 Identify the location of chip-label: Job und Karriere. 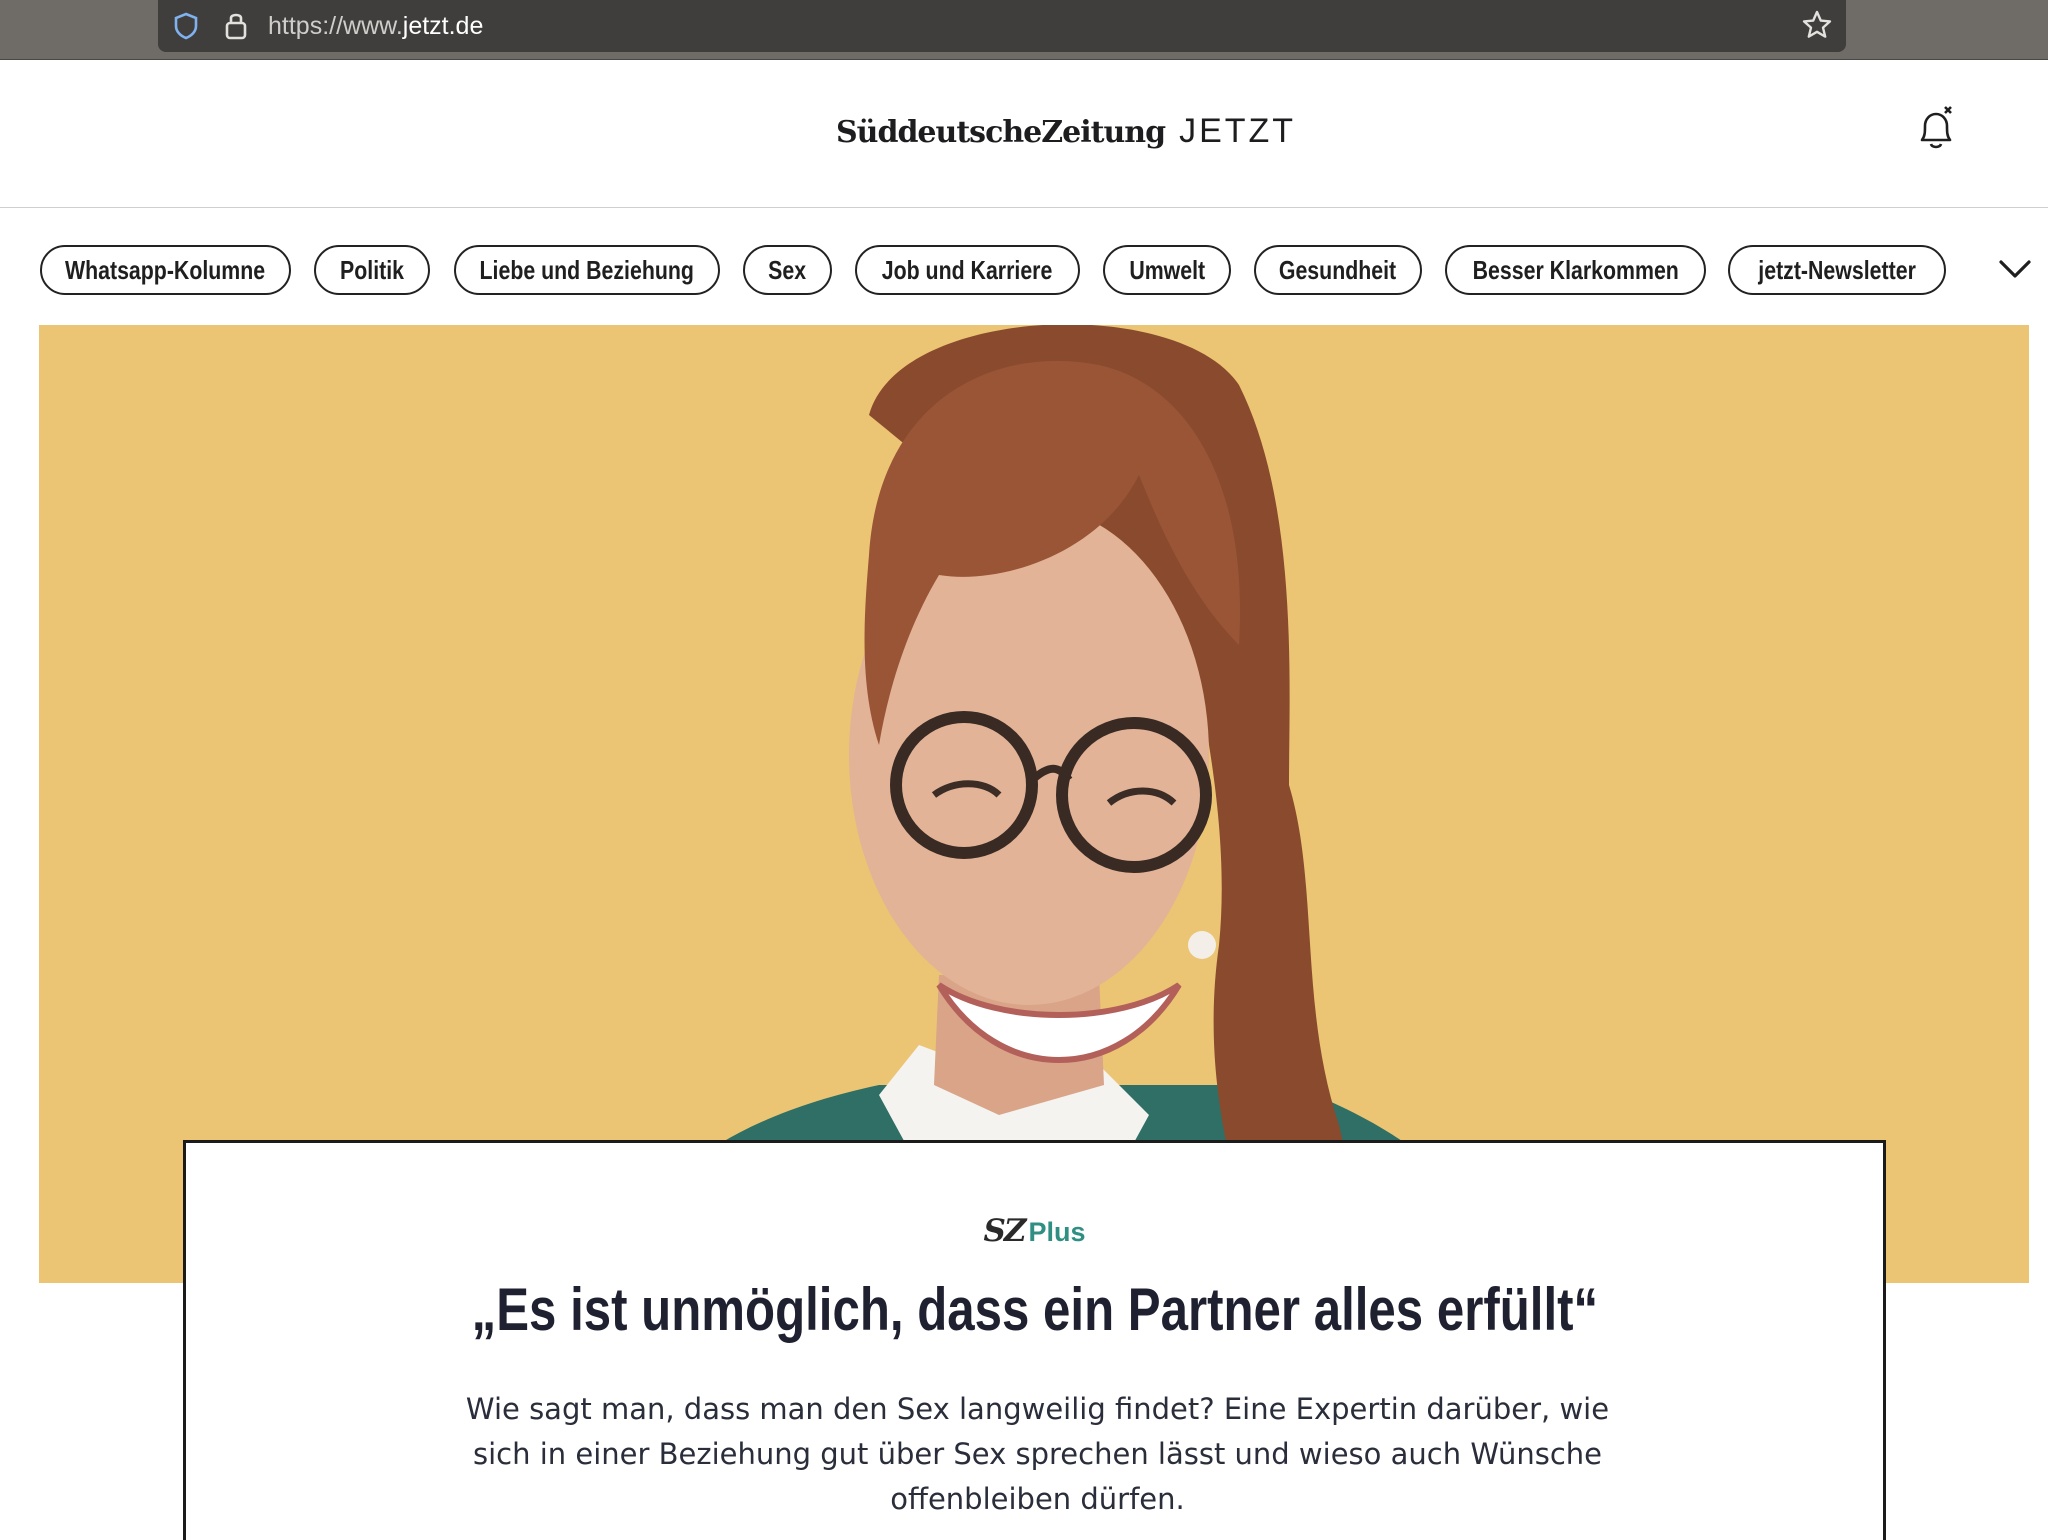
(967, 270).